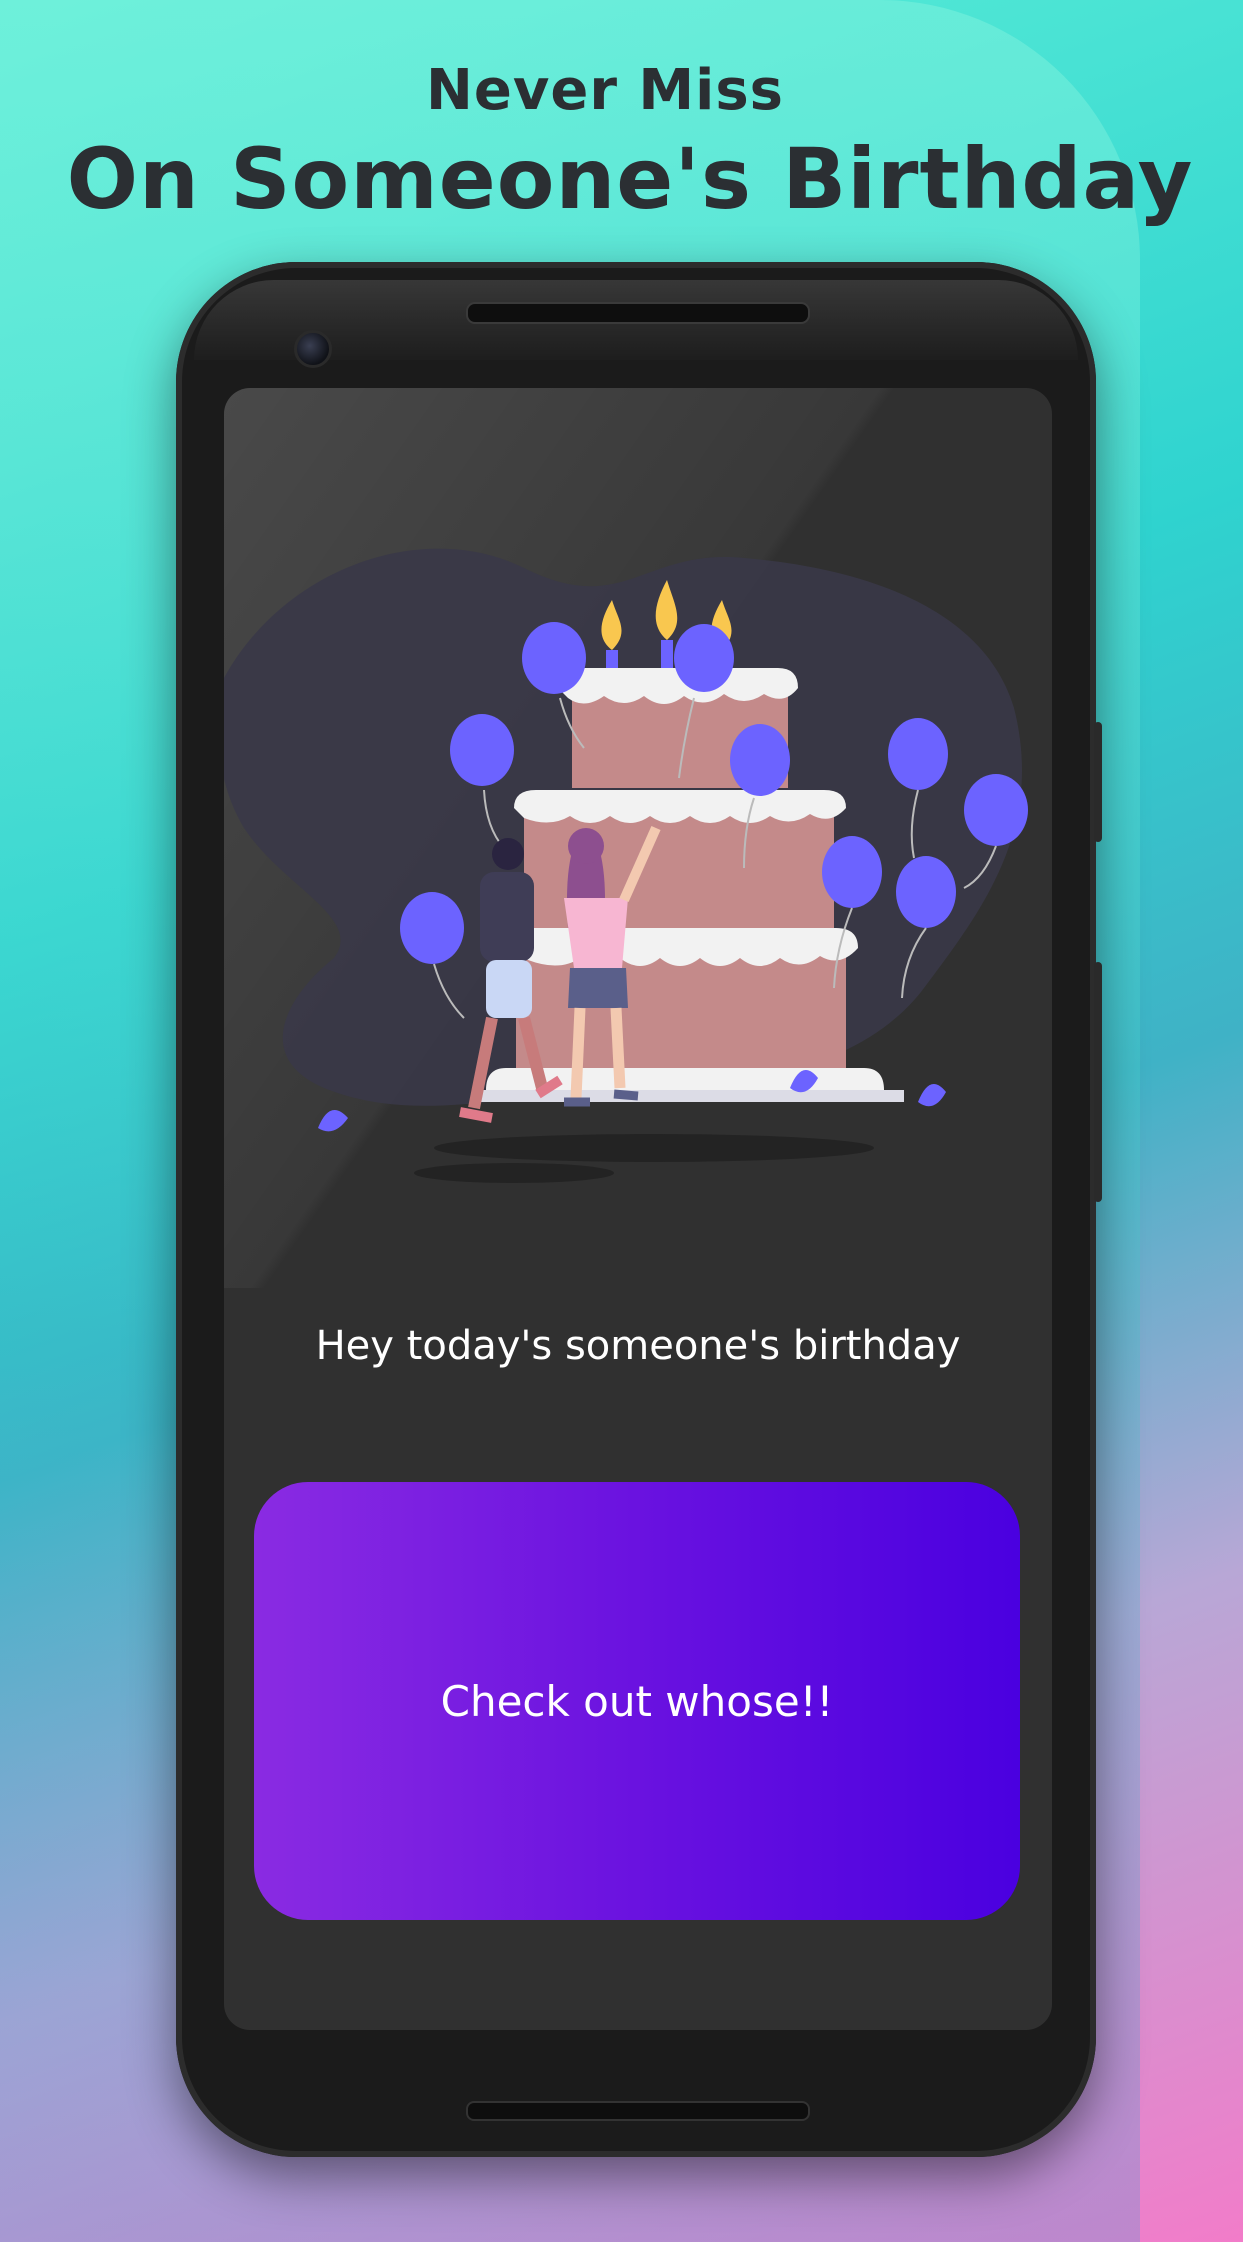  Describe the element at coordinates (630, 179) in the screenshot. I see `headline-big: On Someone's Birthday` at that location.